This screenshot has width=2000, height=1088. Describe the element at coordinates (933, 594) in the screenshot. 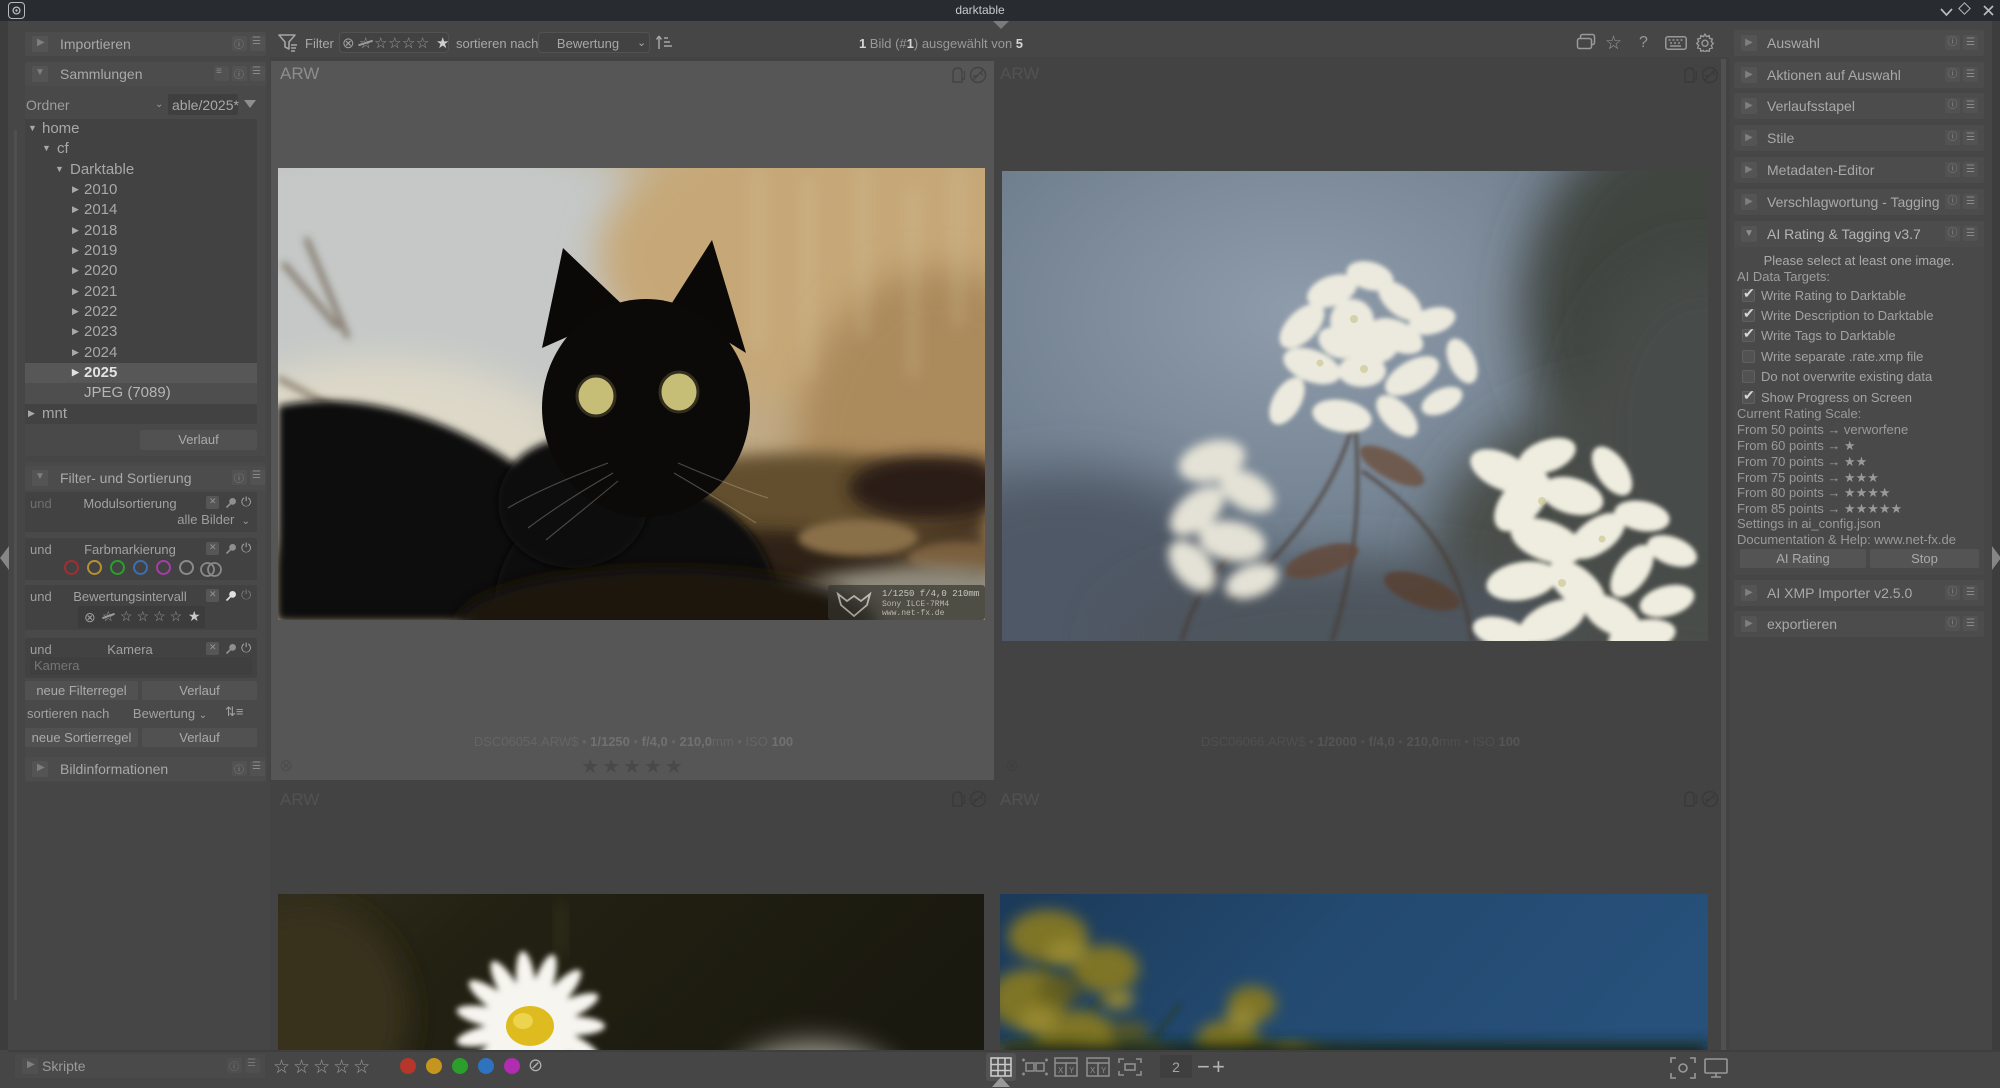

I see `svg-text: 1/1250 f/4,0 210mm IS` at that location.